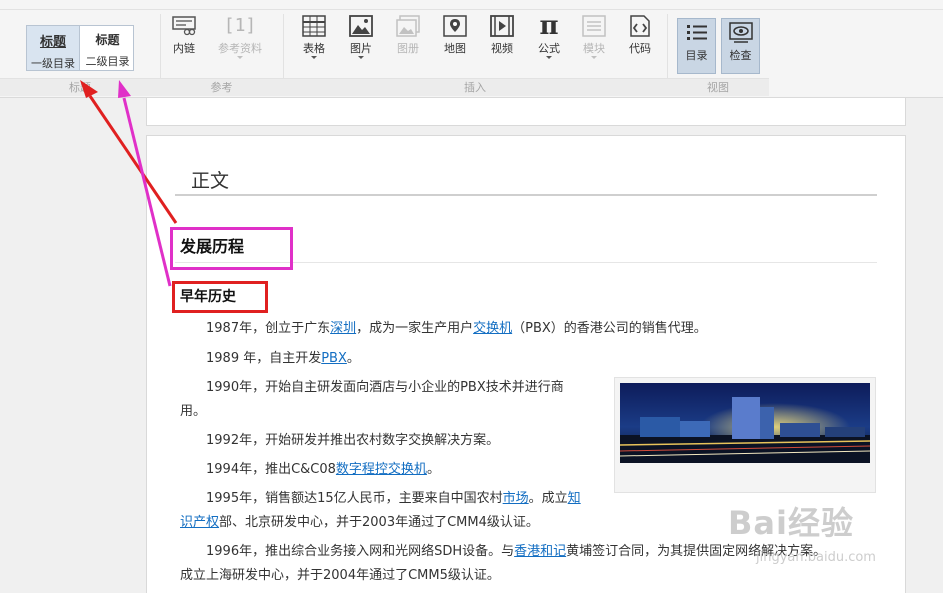 The height and width of the screenshot is (593, 943). What do you see at coordinates (502, 26) in the screenshot?
I see `video-film-icon` at bounding box center [502, 26].